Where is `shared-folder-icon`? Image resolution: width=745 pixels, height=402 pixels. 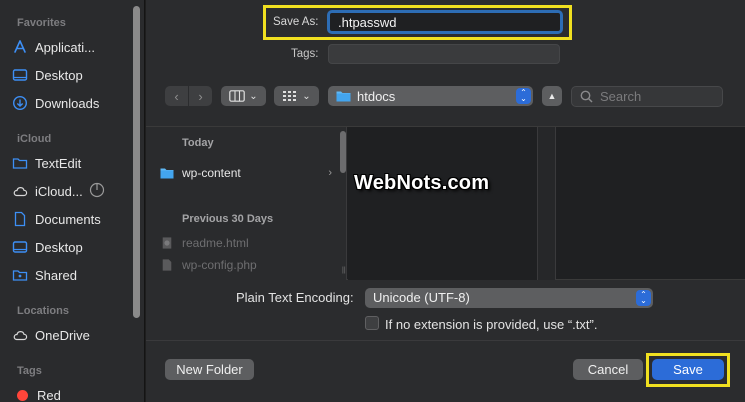
shared-folder-icon is located at coordinates (20, 275).